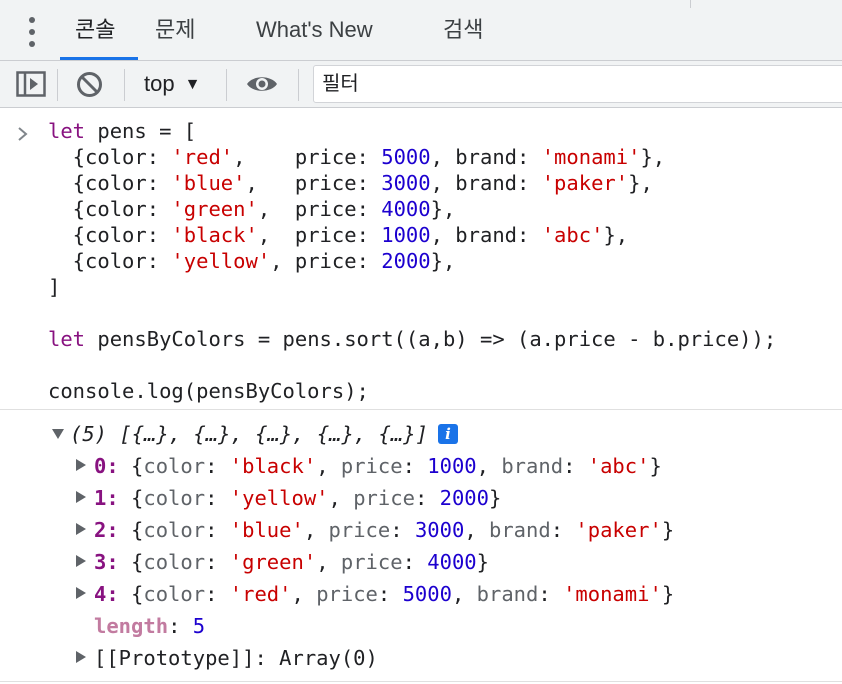 This screenshot has height=684, width=842. What do you see at coordinates (192, 84) in the screenshot?
I see `chevron-down-icon: ▼` at bounding box center [192, 84].